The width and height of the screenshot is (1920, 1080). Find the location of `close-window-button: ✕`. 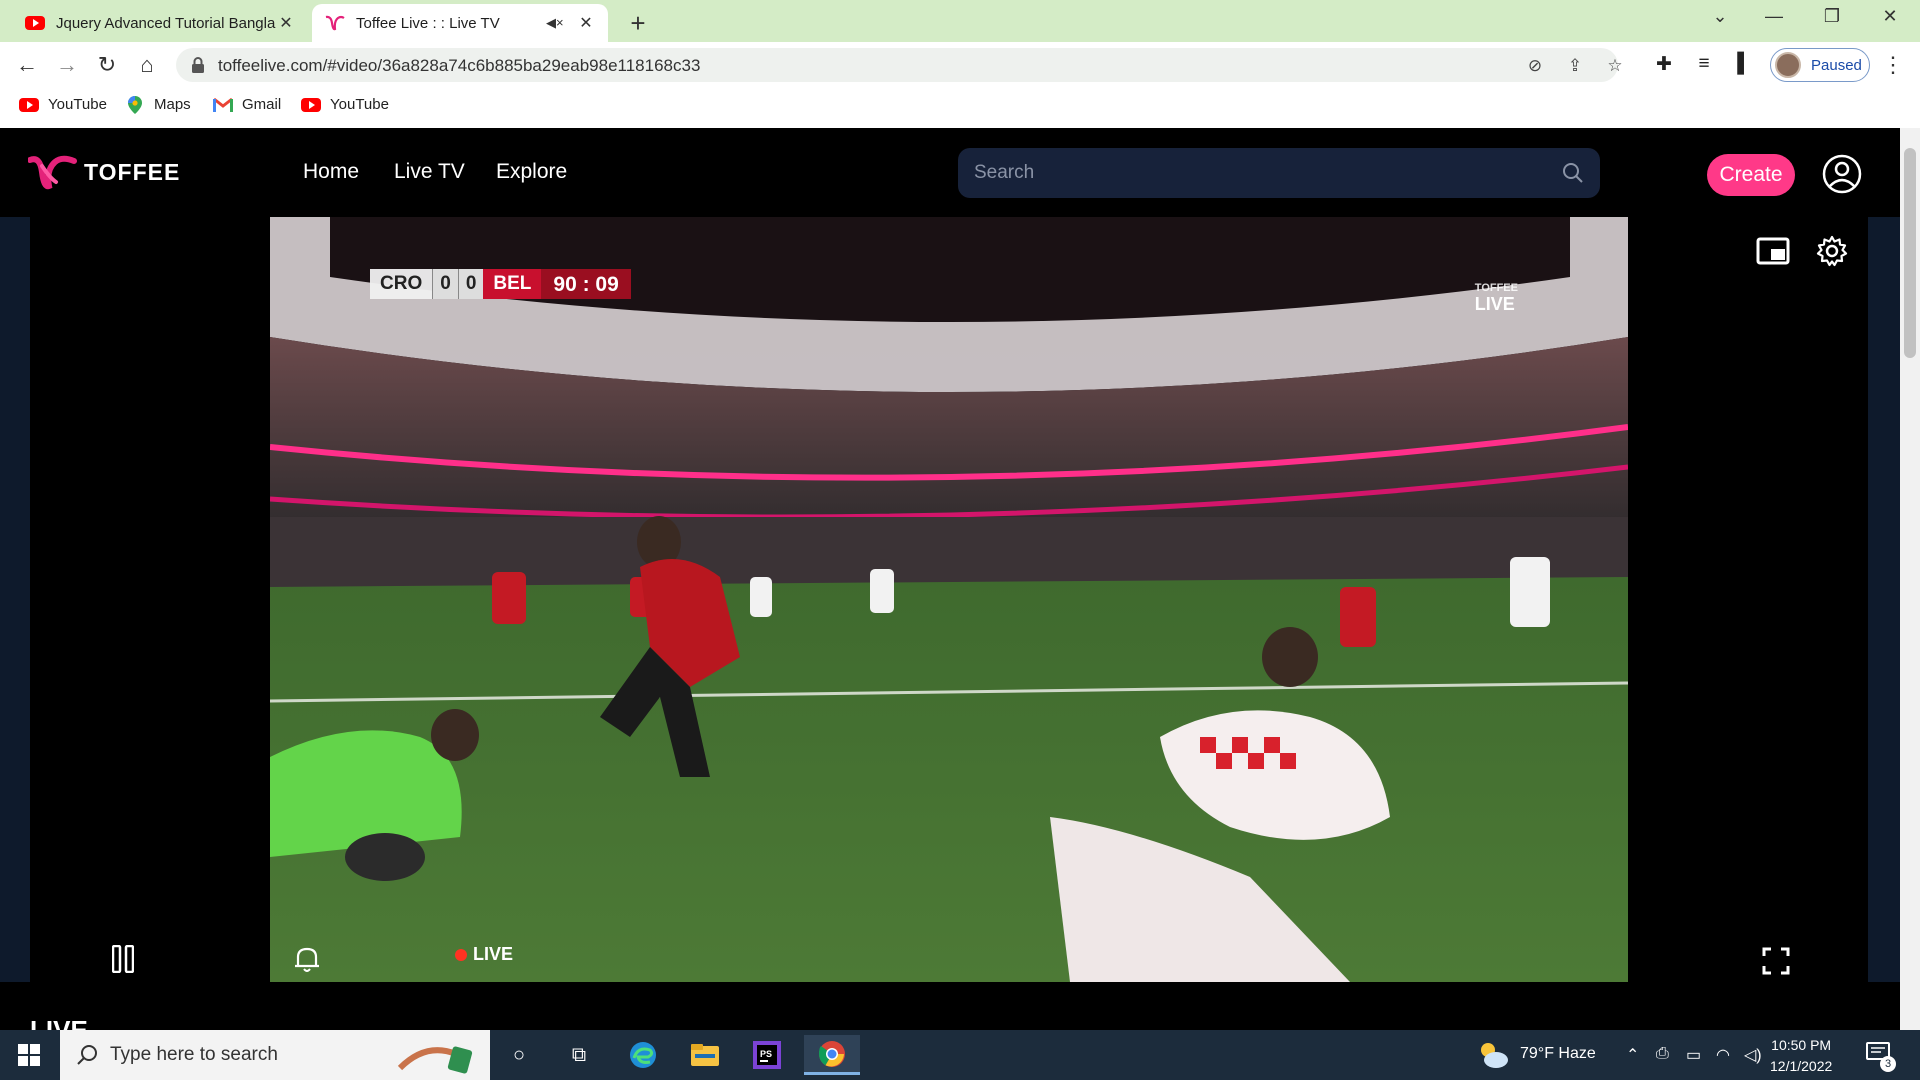

close-window-button: ✕ is located at coordinates (1890, 16).